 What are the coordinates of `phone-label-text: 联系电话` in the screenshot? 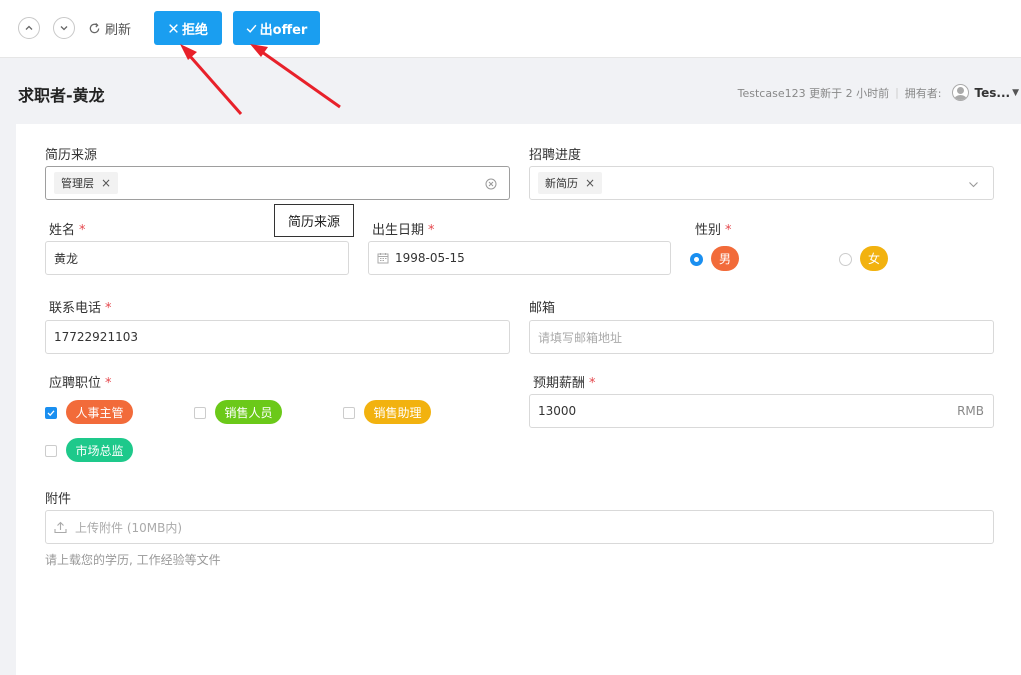 It's located at (75, 308).